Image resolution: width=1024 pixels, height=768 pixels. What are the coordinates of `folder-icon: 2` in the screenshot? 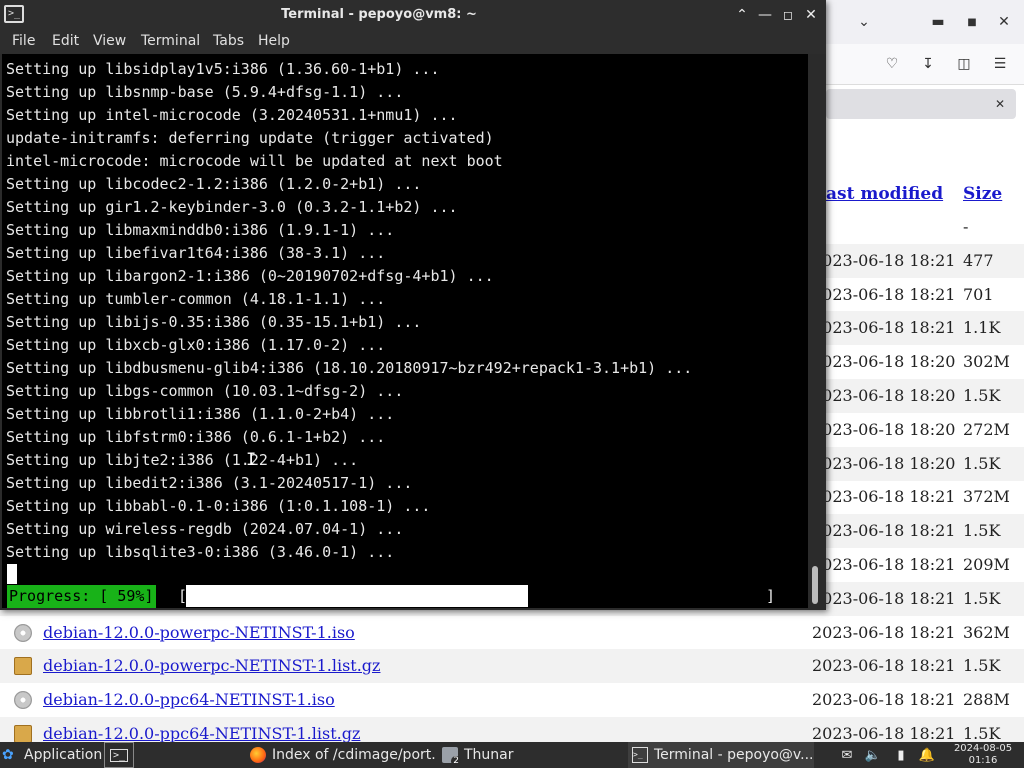 It's located at (451, 756).